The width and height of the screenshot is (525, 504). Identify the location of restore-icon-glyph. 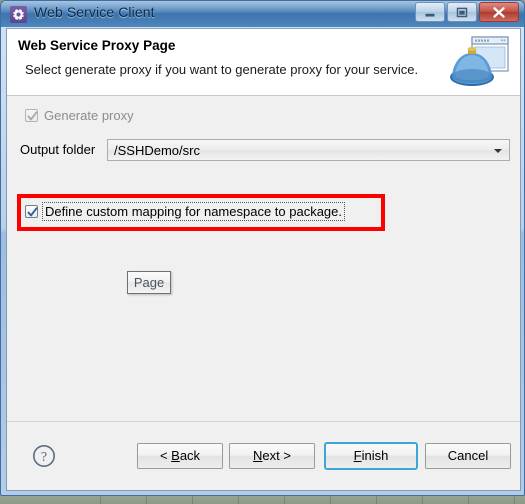
(462, 12).